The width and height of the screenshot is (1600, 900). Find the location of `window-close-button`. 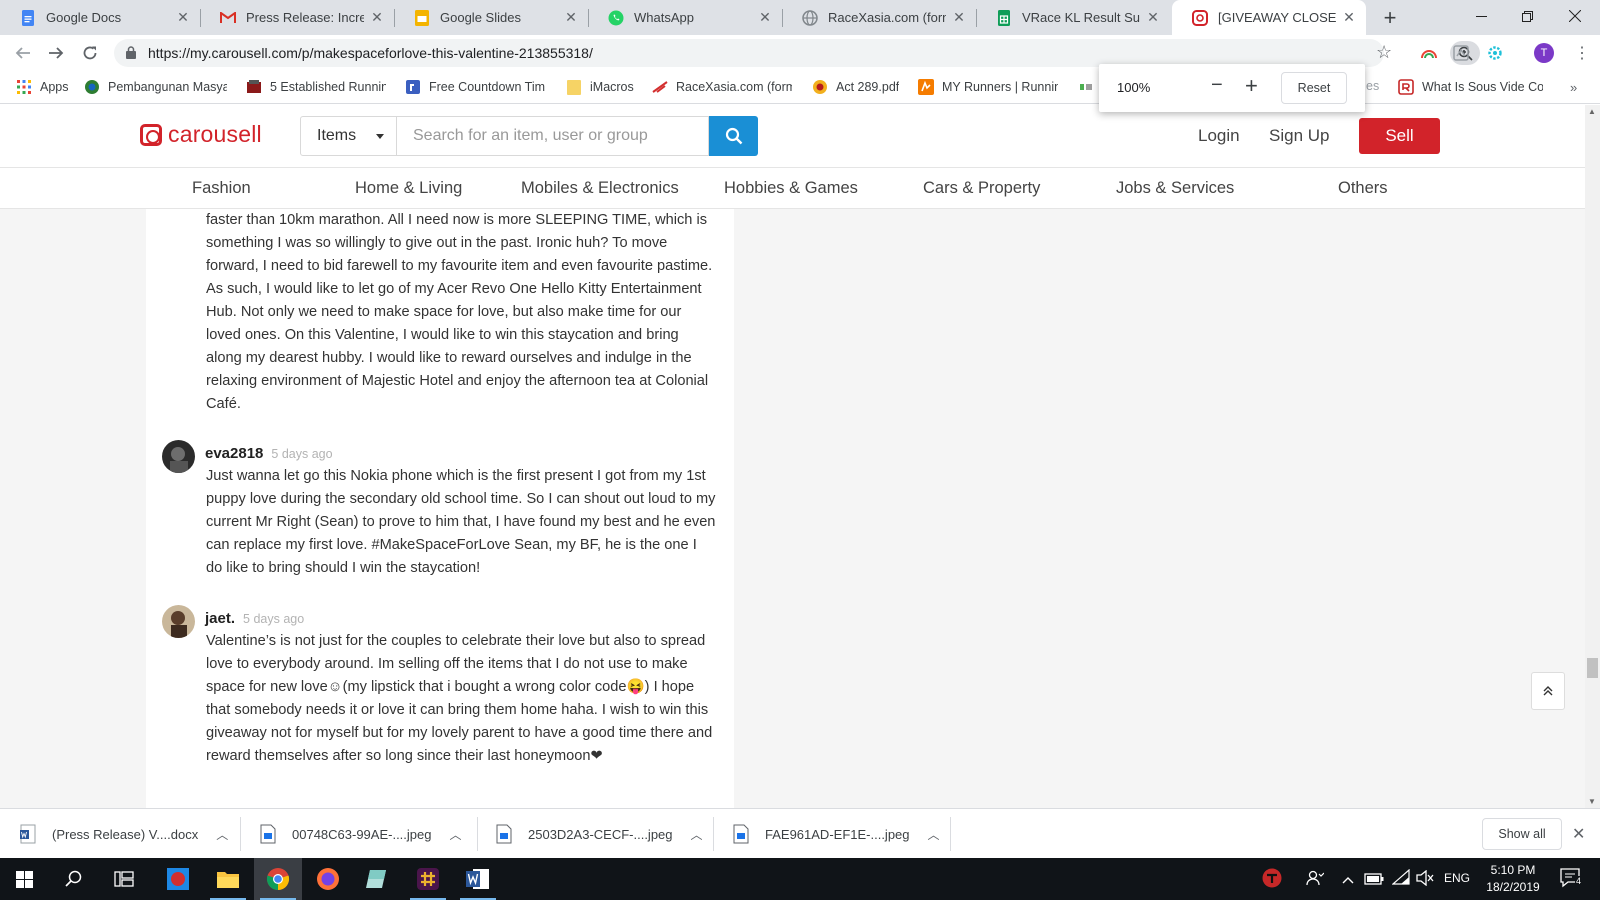

window-close-button is located at coordinates (1575, 16).